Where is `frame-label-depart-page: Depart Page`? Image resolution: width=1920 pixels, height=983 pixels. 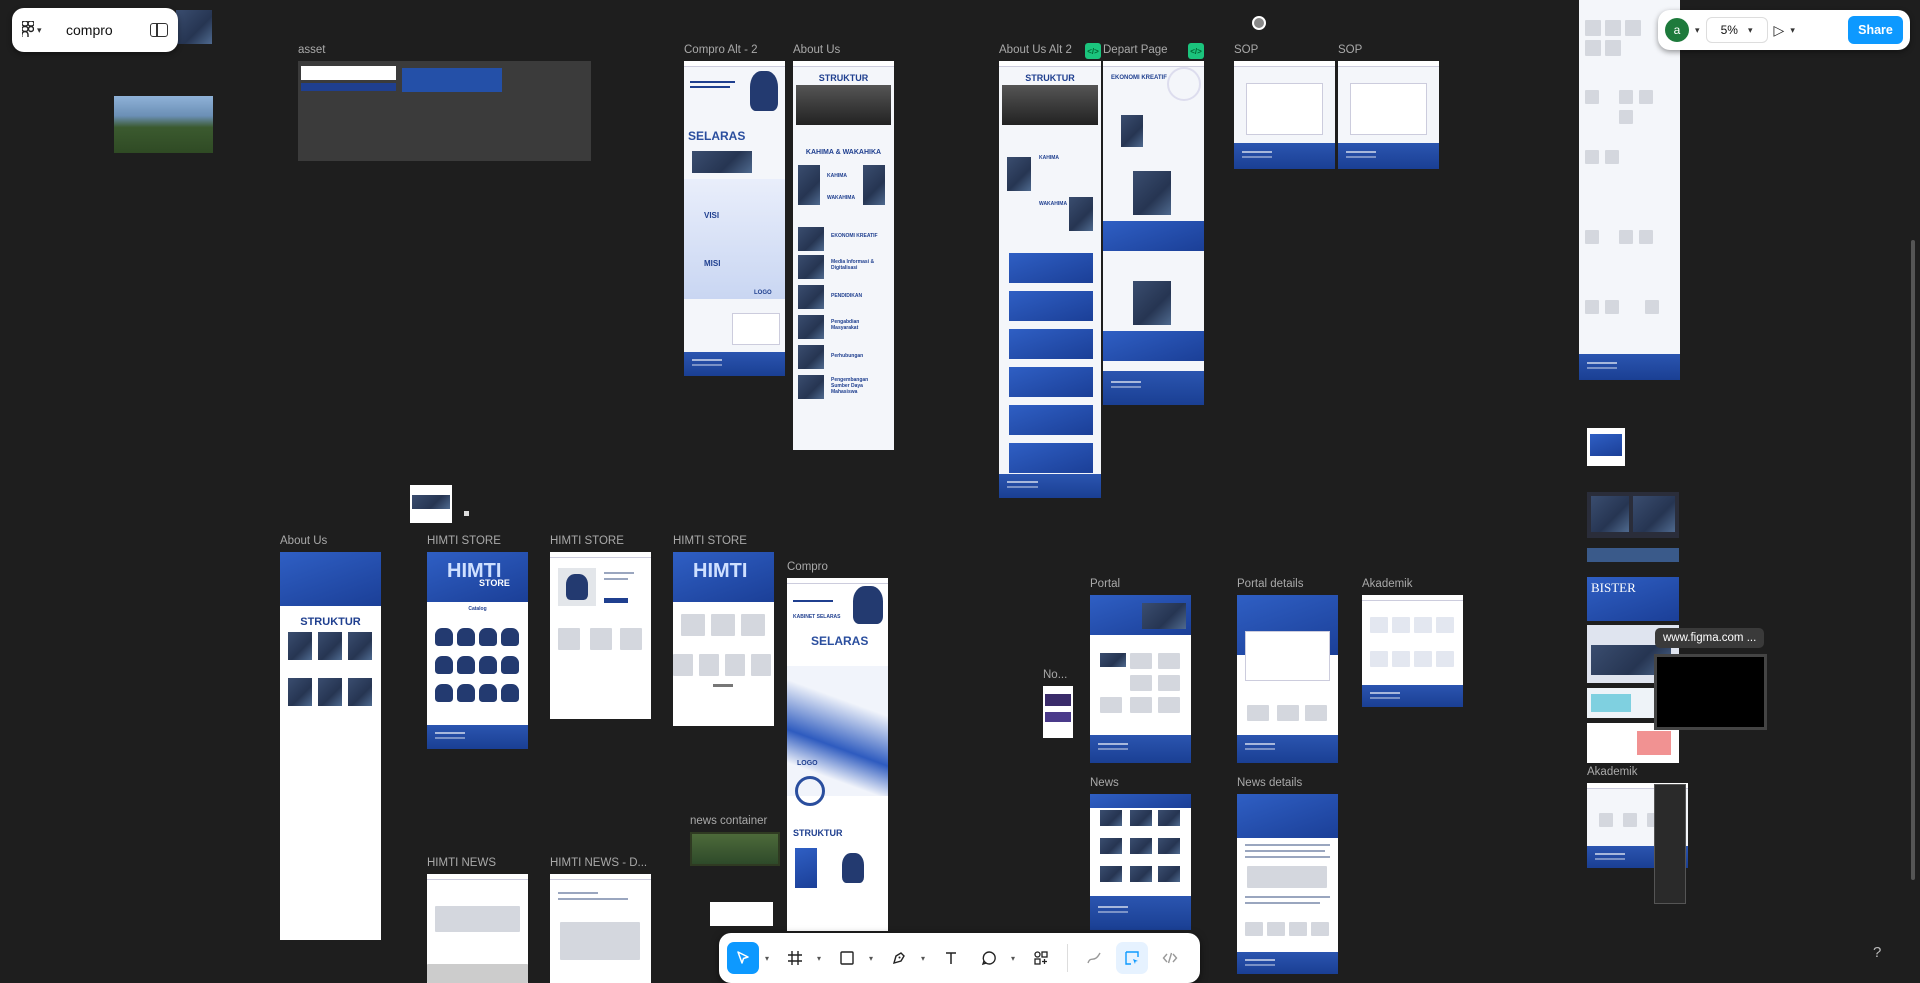
frame-label-depart-page: Depart Page is located at coordinates (1135, 50).